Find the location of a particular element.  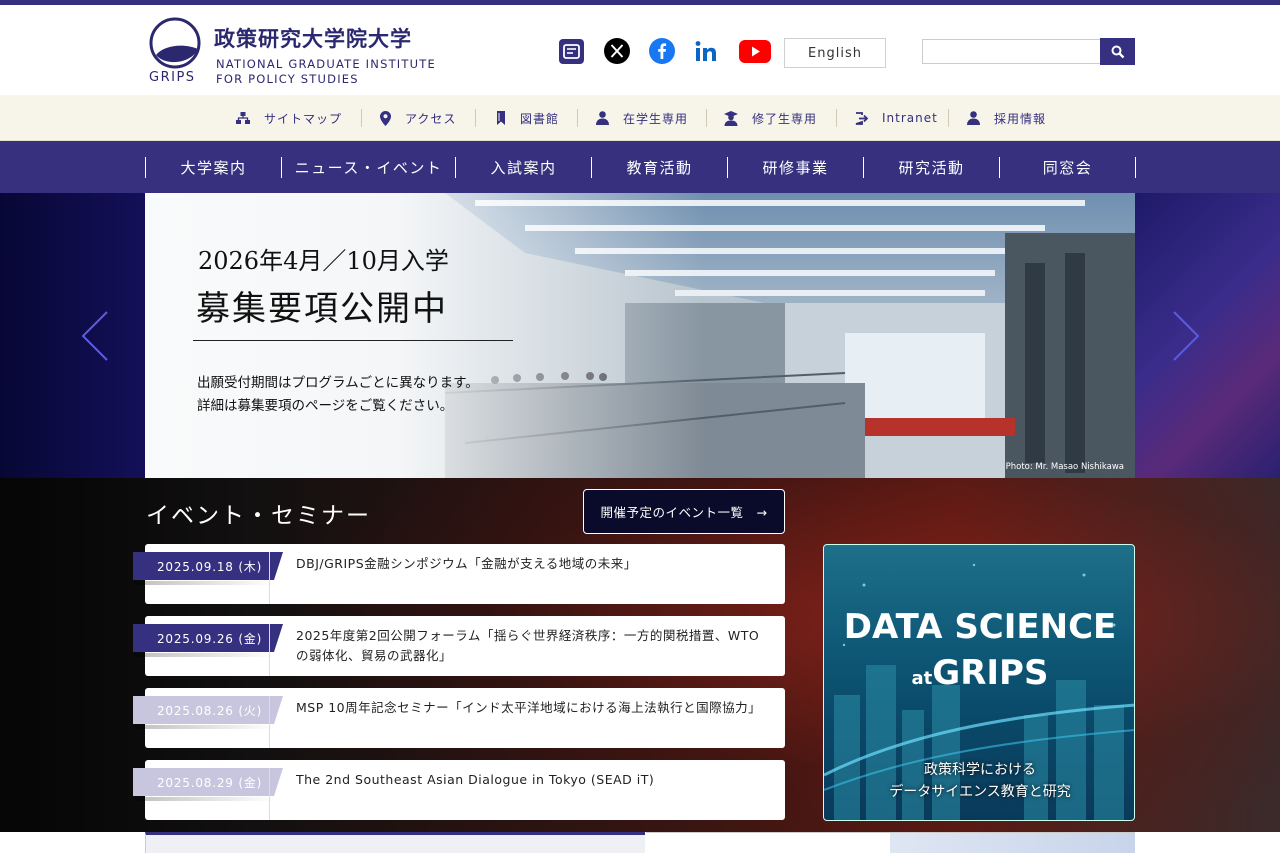

utility-alumni-label: 修了生専用 is located at coordinates (785, 118).